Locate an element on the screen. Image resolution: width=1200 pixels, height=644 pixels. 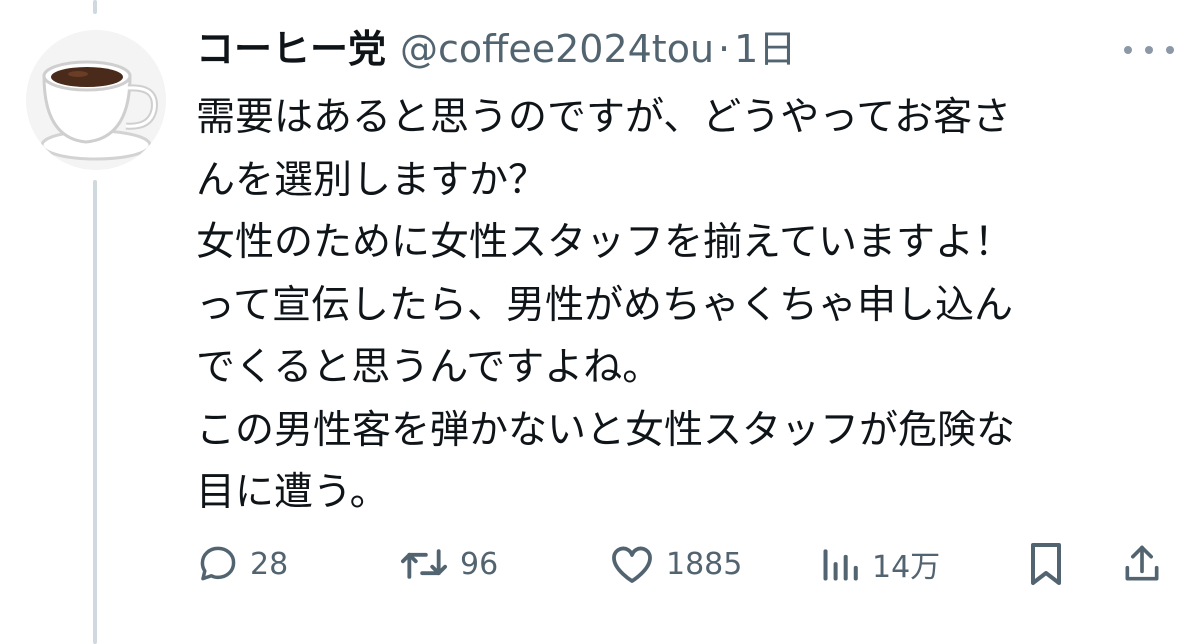
timestamp: 1日 is located at coordinates (765, 49).